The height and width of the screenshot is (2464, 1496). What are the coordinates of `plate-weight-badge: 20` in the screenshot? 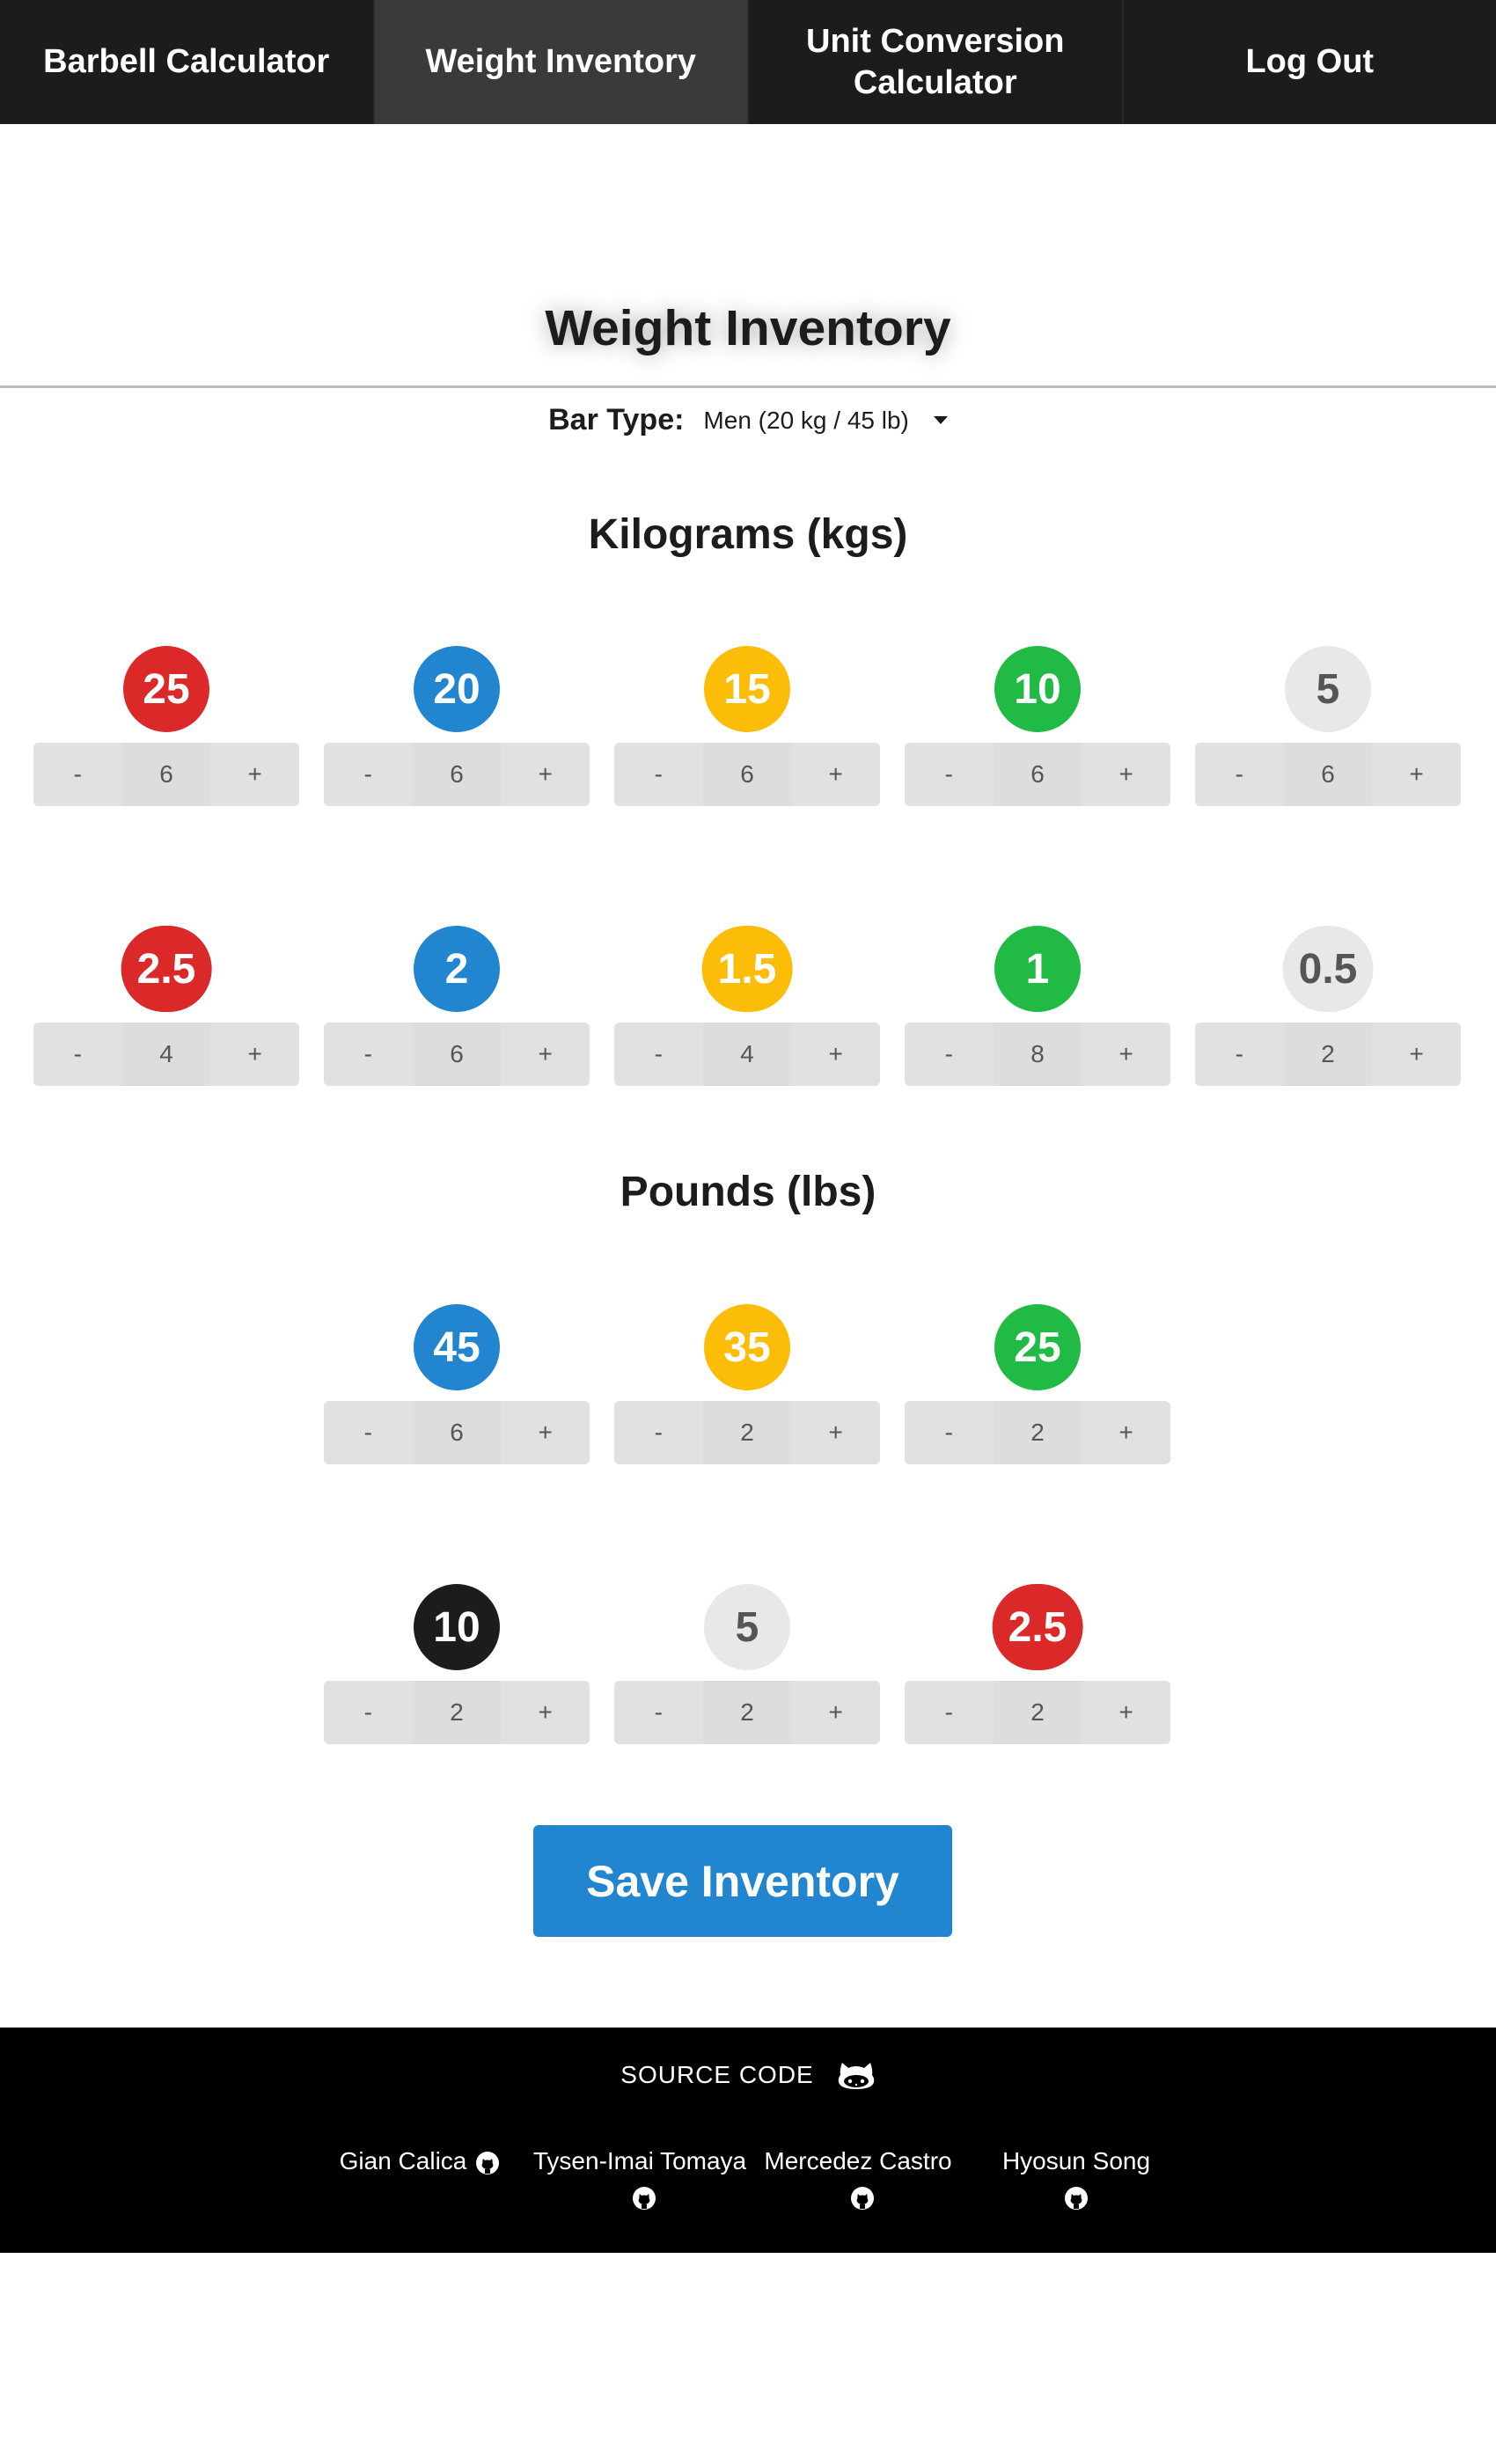 It's located at (457, 689).